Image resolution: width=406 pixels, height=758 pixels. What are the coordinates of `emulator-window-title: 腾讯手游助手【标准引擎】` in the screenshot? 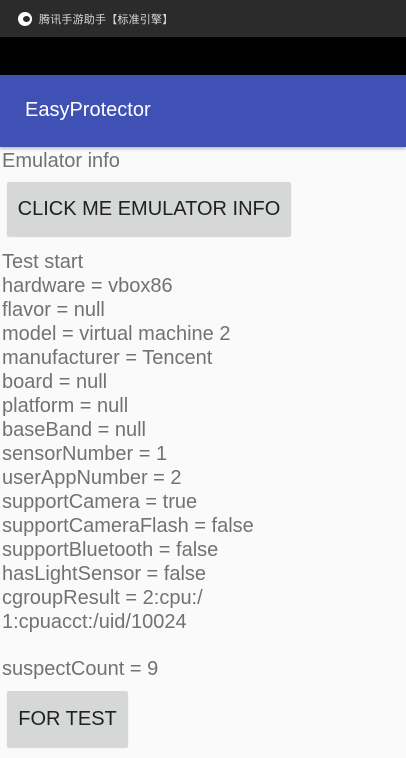 It's located at (106, 19).